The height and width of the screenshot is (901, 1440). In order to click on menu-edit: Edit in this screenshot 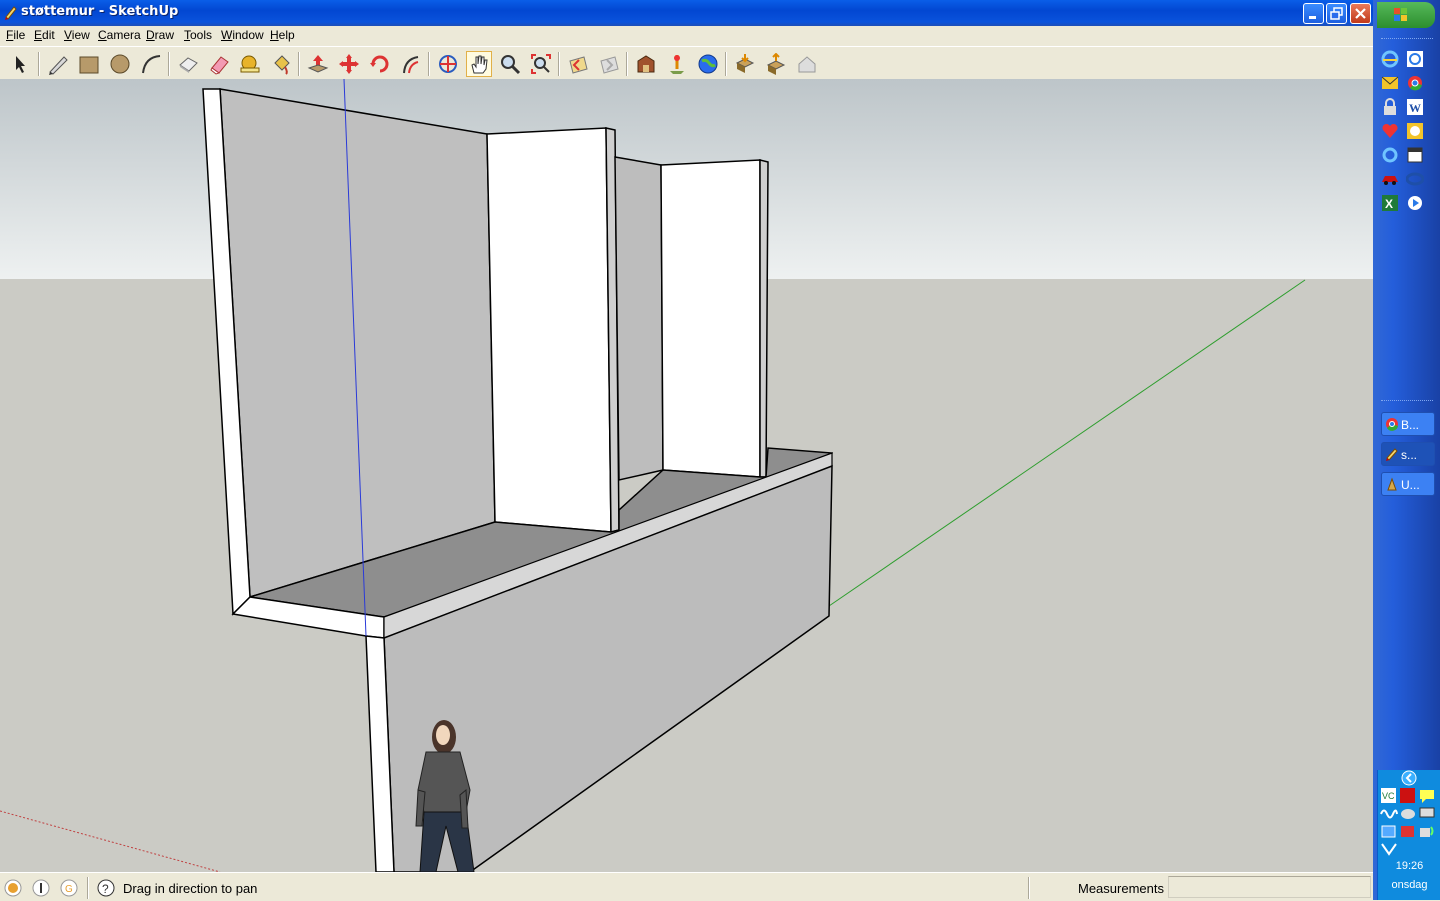, I will do `click(44, 35)`.